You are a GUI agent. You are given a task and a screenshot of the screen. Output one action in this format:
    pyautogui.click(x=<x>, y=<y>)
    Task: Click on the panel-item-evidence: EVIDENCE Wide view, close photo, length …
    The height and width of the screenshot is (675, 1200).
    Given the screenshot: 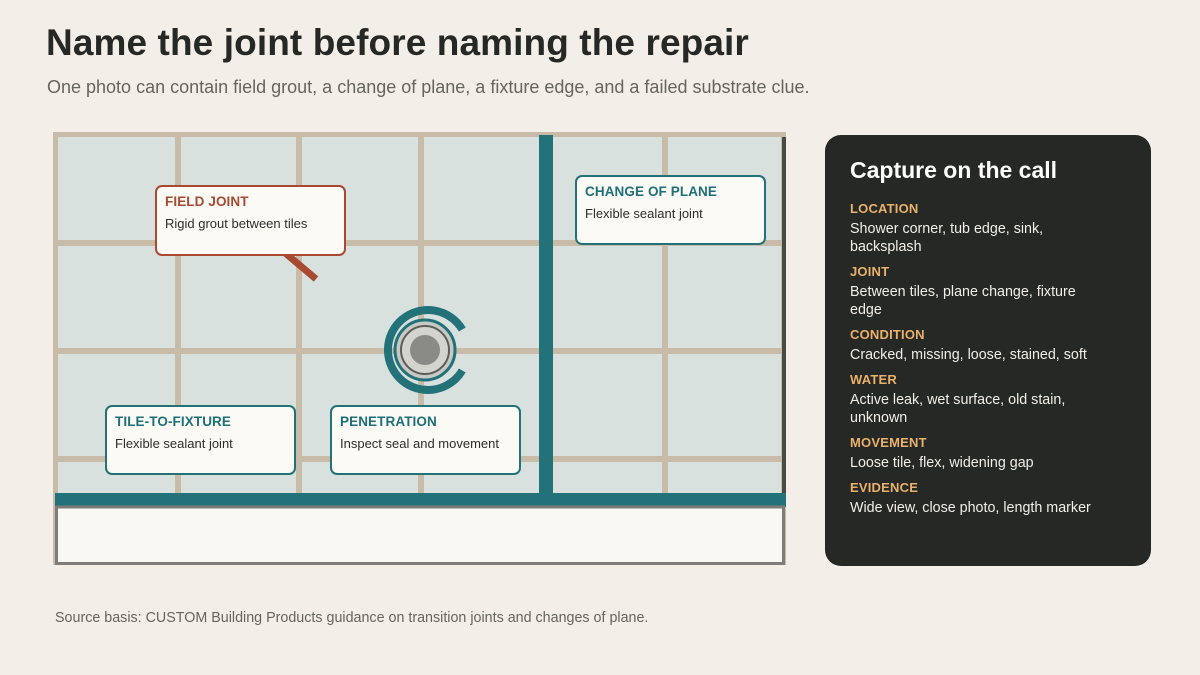 What is the action you would take?
    pyautogui.click(x=988, y=498)
    